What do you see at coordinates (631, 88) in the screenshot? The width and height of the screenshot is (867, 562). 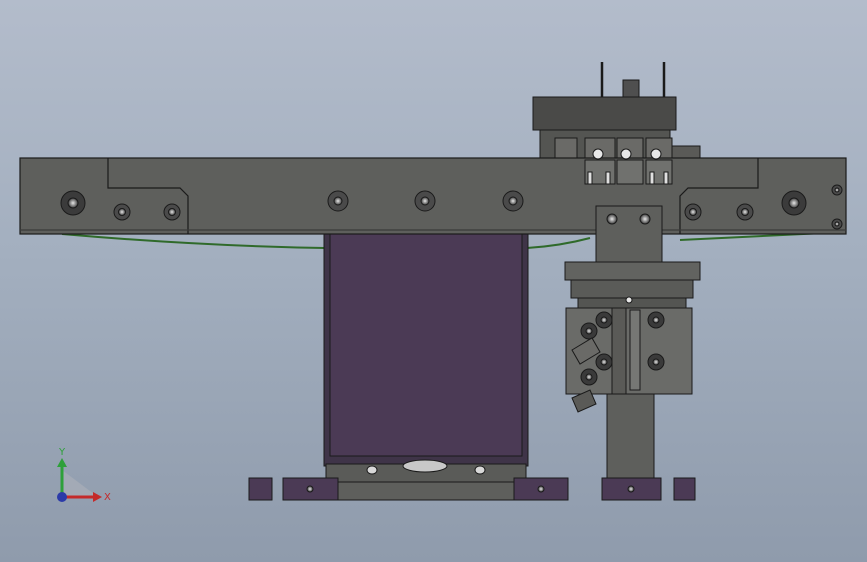 I see `top-connector` at bounding box center [631, 88].